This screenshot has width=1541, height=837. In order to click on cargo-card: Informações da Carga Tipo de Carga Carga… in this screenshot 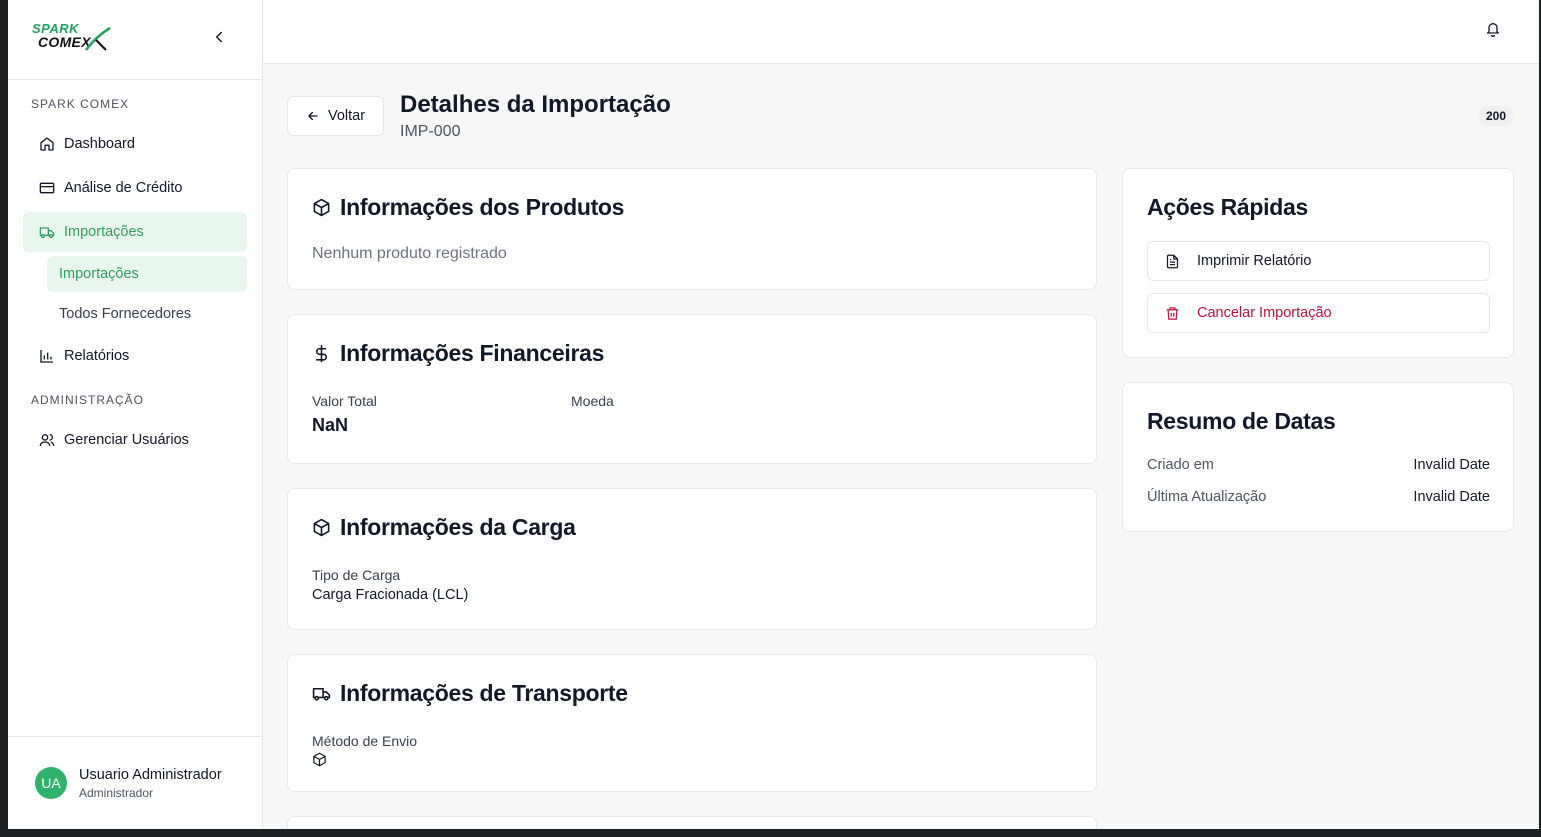, I will do `click(692, 559)`.